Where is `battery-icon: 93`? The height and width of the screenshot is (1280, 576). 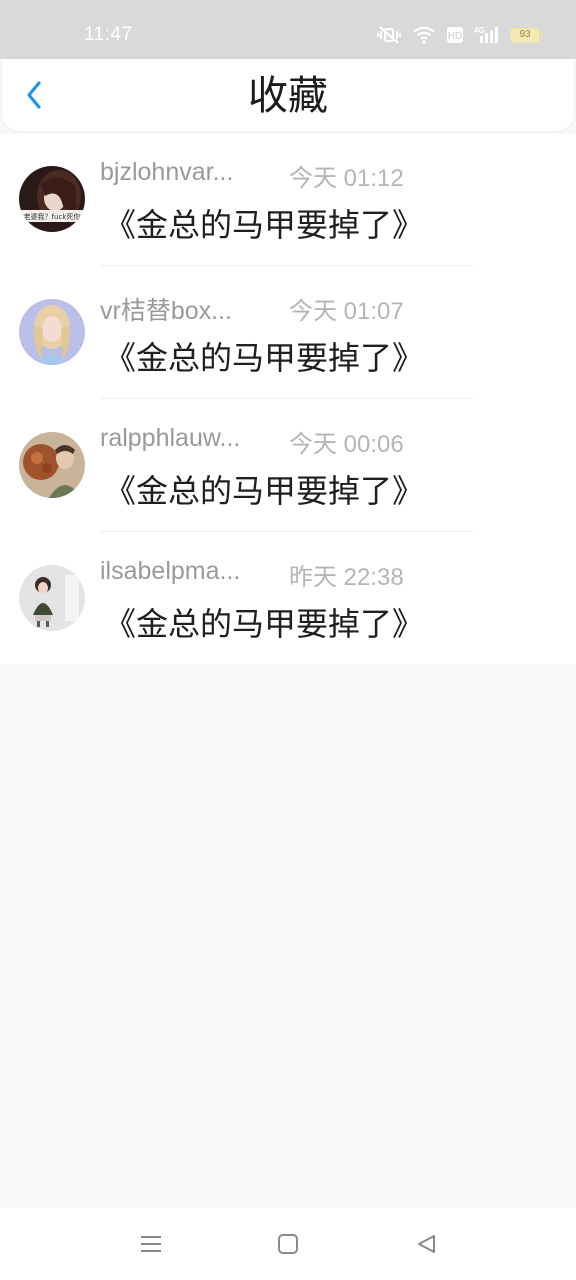
battery-icon: 93 is located at coordinates (526, 35).